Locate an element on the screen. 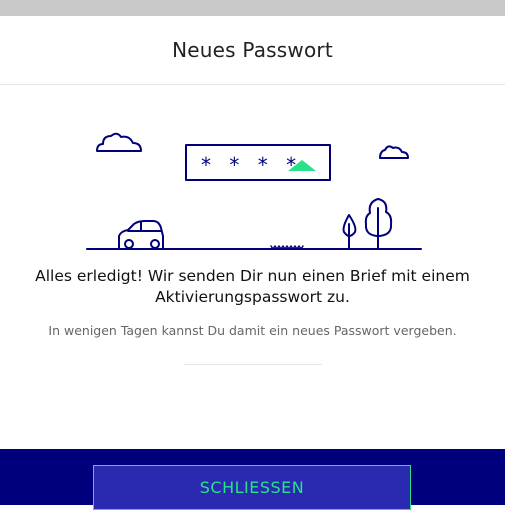  modal-footer: SCHLIESSEN is located at coordinates (252, 479).